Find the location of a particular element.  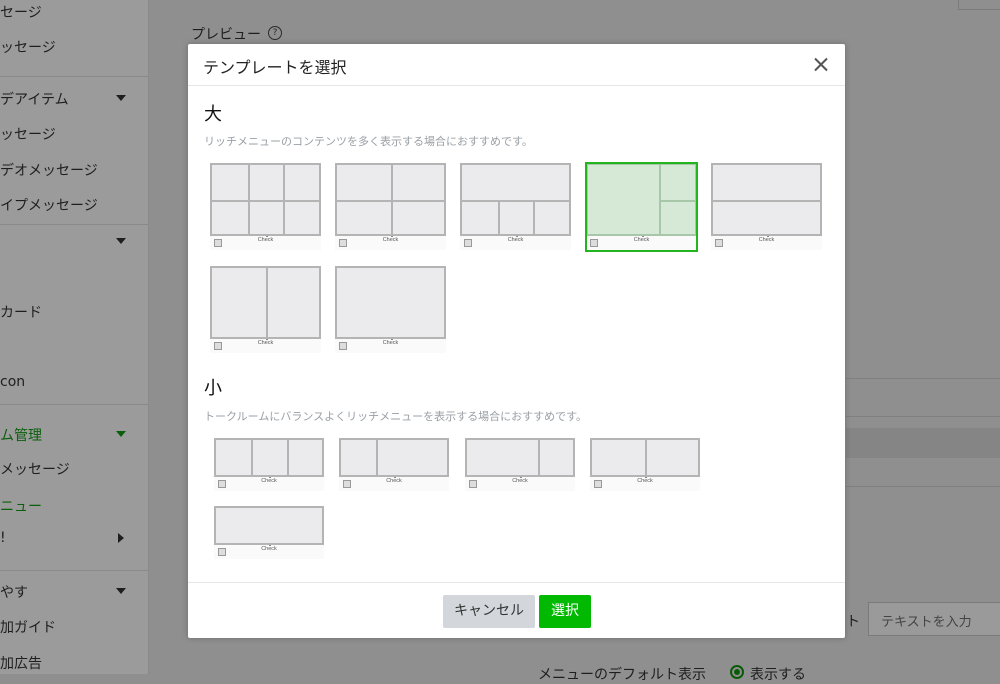

radio-show is located at coordinates (737, 672).